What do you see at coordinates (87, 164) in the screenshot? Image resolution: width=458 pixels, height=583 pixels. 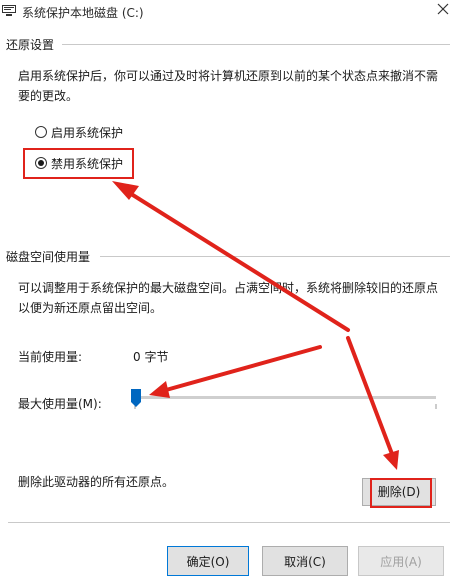 I see `radio-label: 禁用系统保护` at bounding box center [87, 164].